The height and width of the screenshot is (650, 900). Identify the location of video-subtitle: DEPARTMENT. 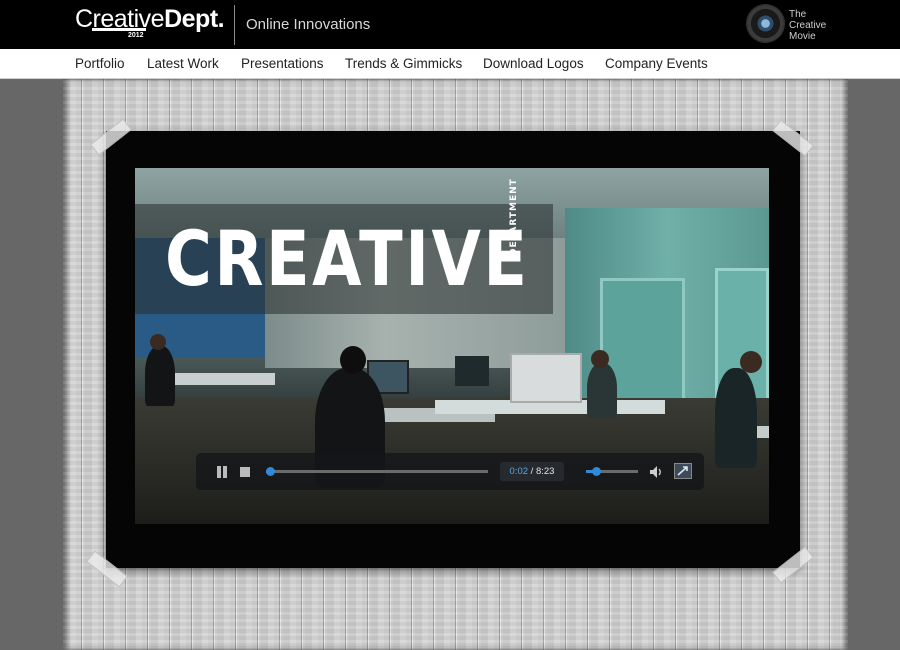
(514, 217).